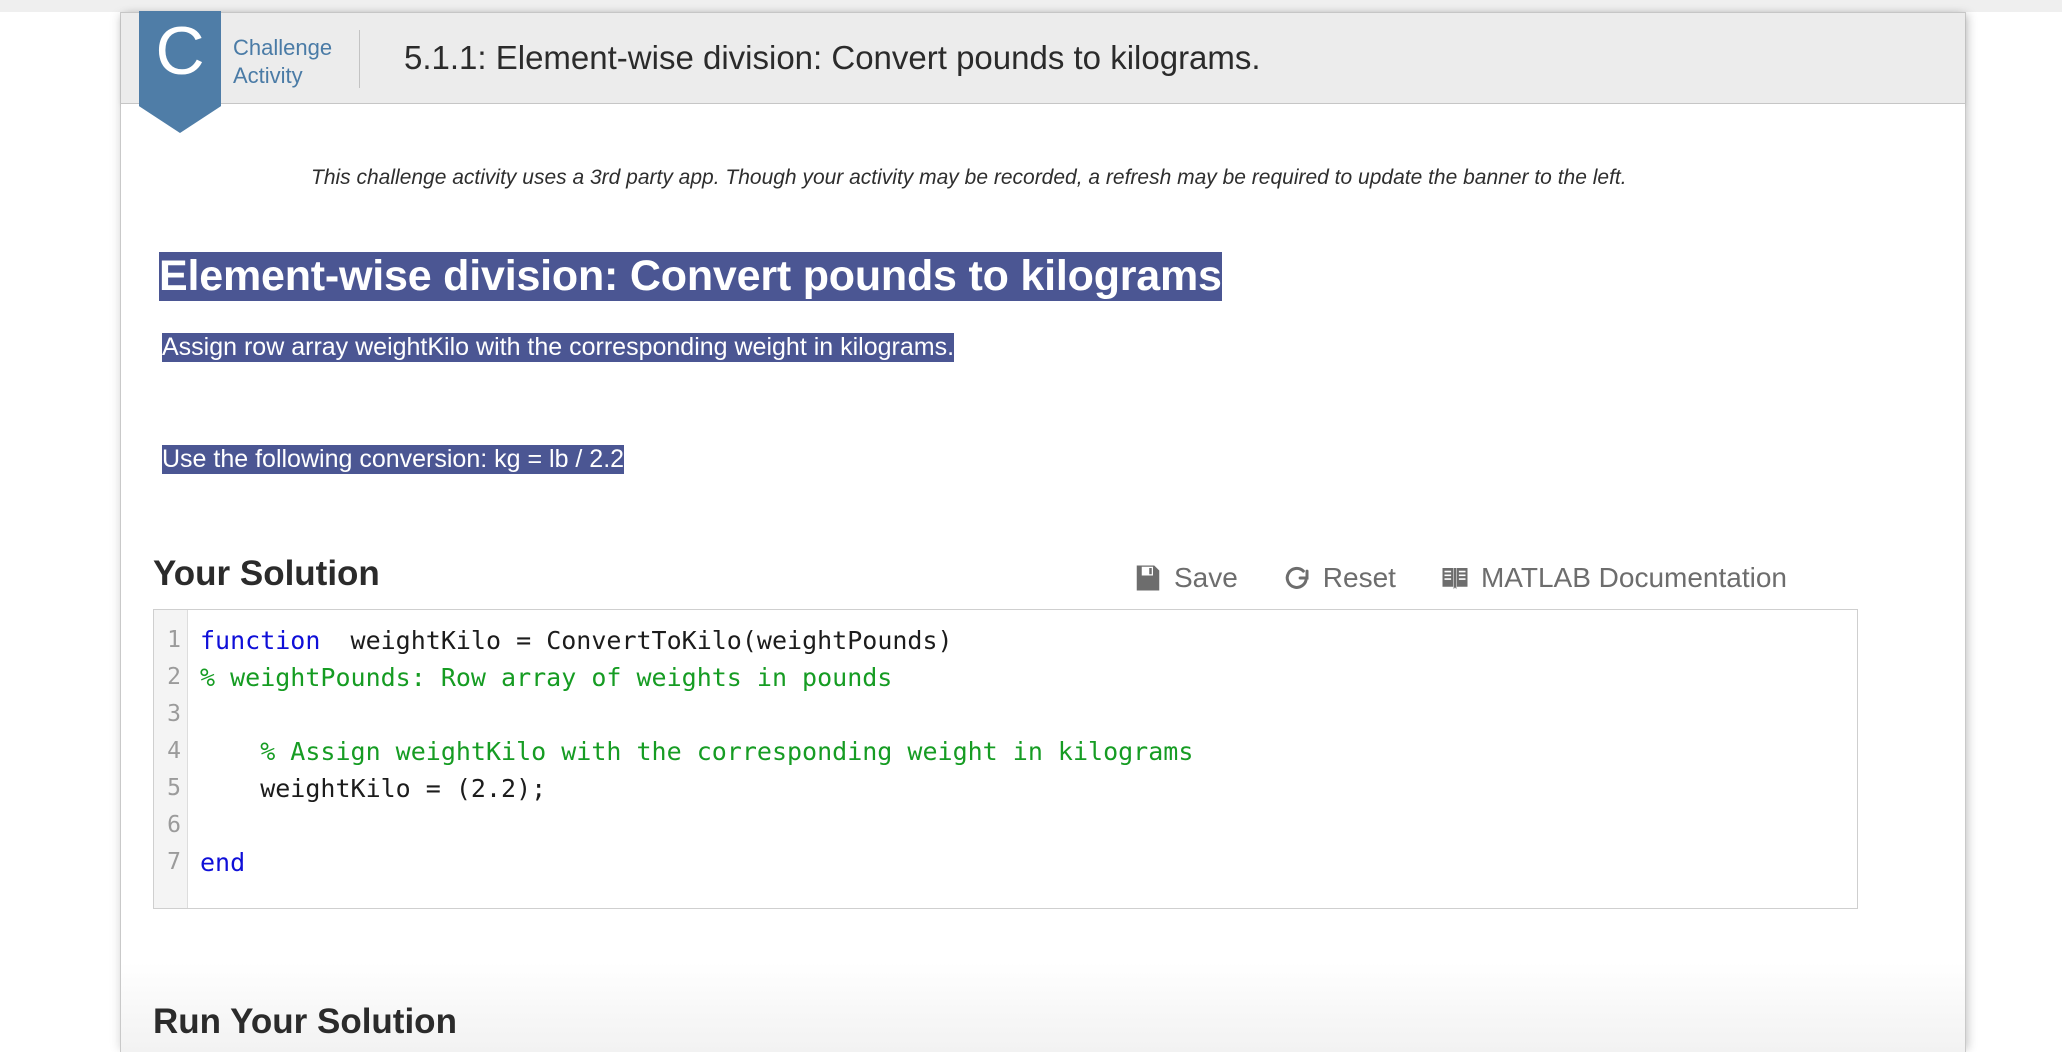 This screenshot has width=2062, height=1052. Describe the element at coordinates (359, 59) in the screenshot. I see `header-divider` at that location.